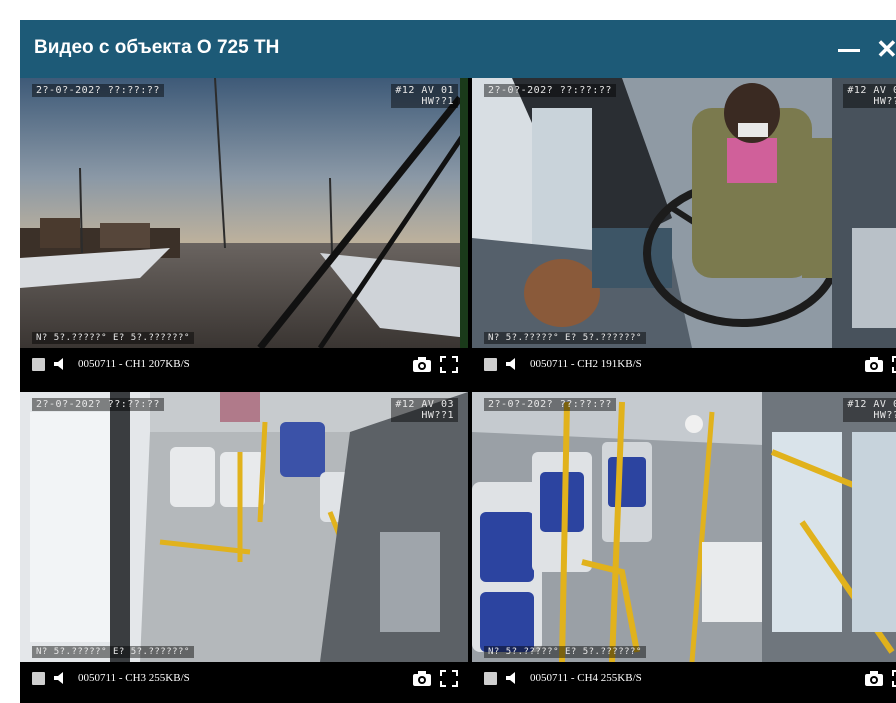 The height and width of the screenshot is (703, 896). I want to click on stream-label: 0050711 - СН4 255KB/S, so click(586, 678).